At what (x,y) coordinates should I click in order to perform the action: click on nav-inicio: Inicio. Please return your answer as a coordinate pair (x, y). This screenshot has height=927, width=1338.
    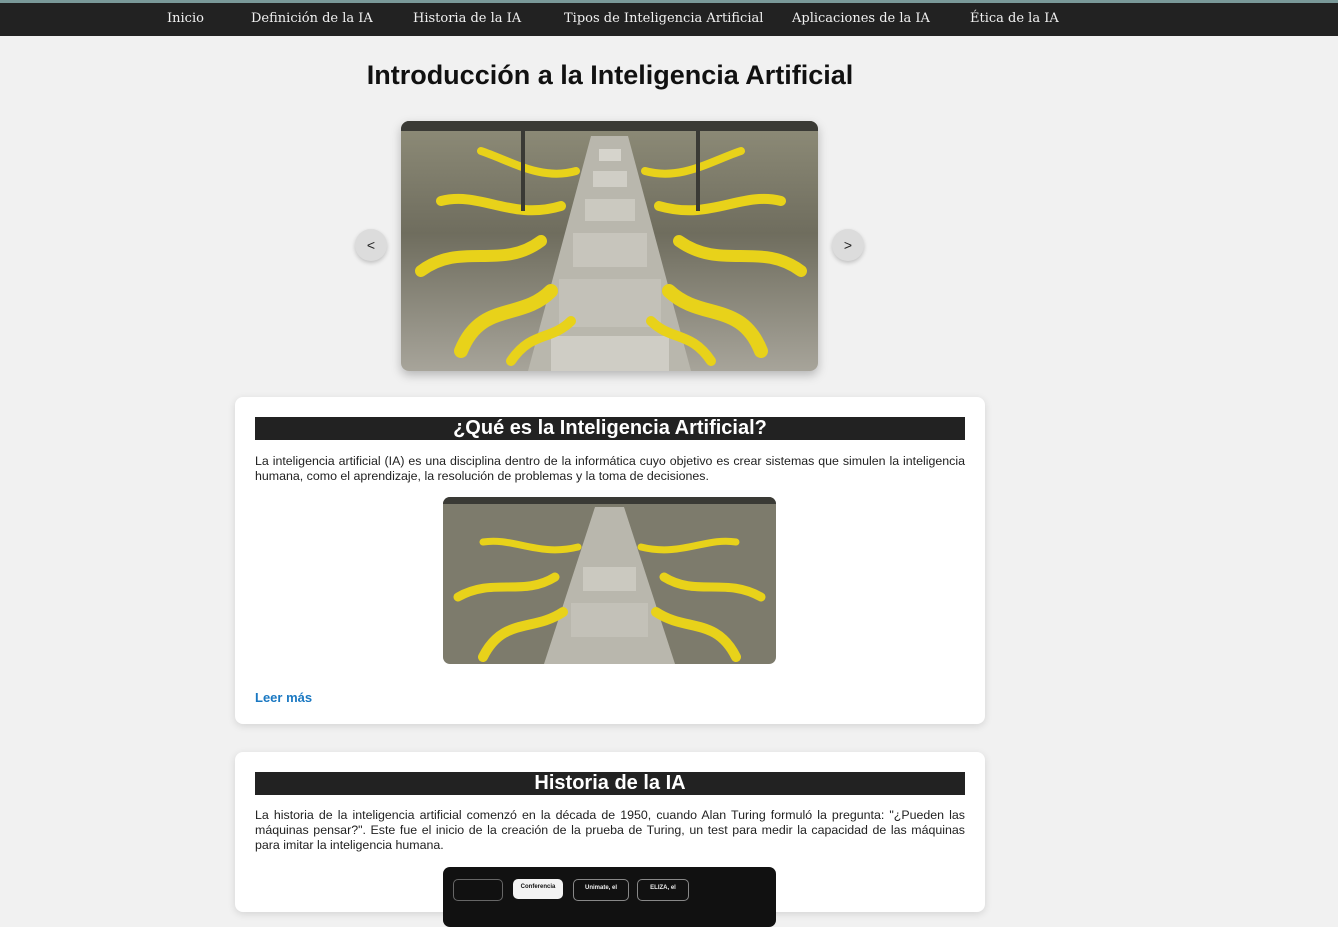
    Looking at the image, I should click on (185, 19).